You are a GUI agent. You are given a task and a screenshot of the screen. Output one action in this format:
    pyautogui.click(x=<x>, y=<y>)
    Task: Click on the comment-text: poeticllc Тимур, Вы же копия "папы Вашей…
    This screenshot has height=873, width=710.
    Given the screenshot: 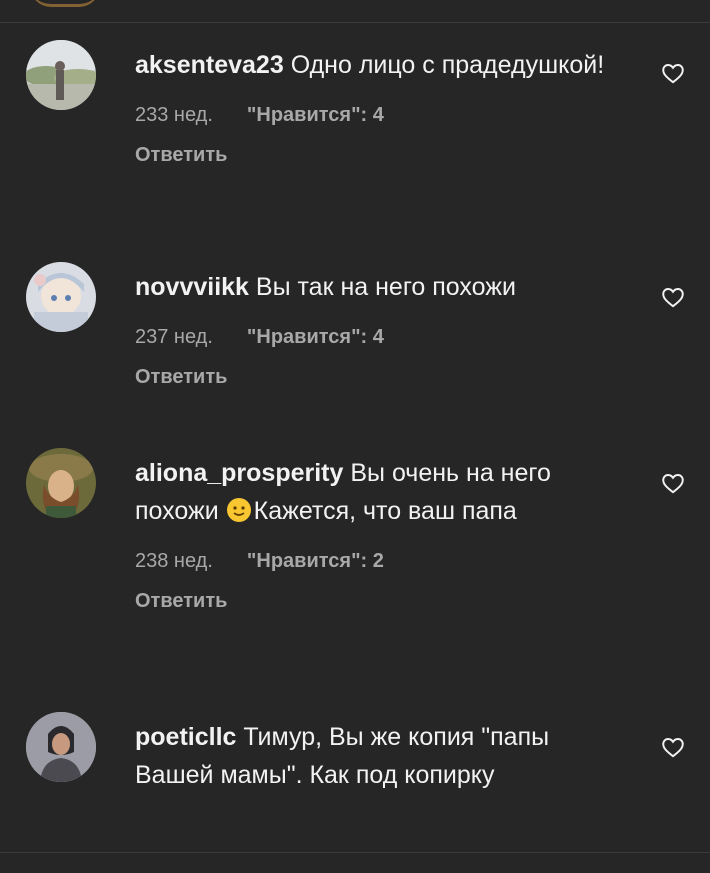 What is the action you would take?
    pyautogui.click(x=380, y=756)
    